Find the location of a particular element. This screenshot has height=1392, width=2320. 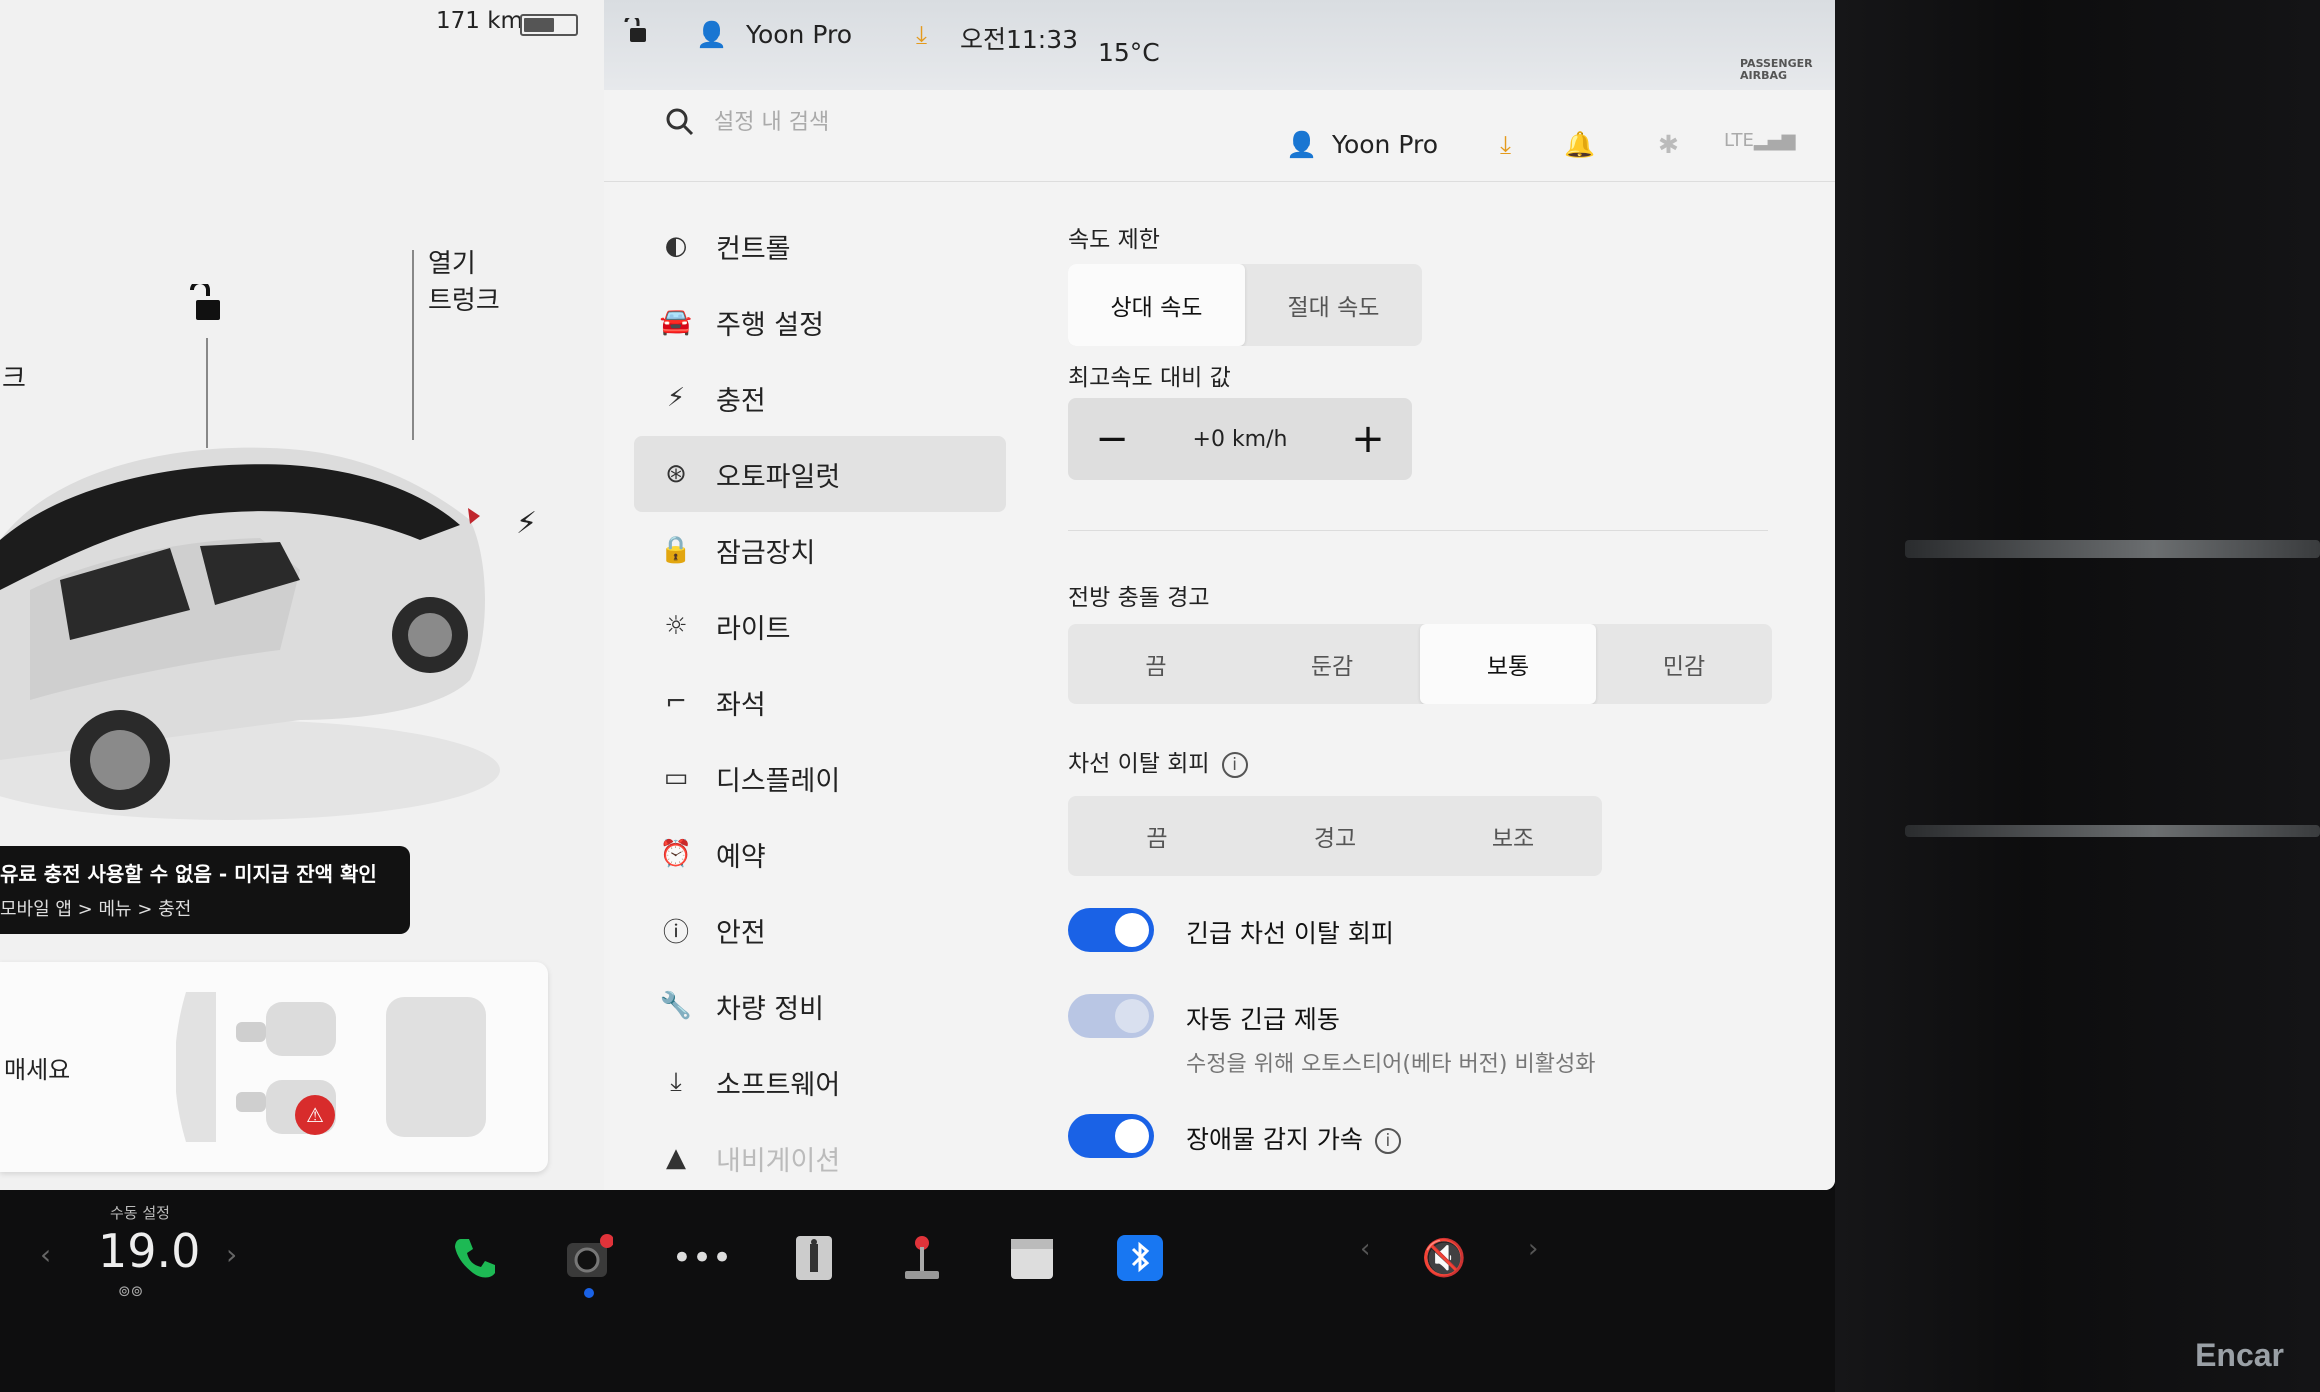

fcw-option-2: 보통 is located at coordinates (1508, 664).